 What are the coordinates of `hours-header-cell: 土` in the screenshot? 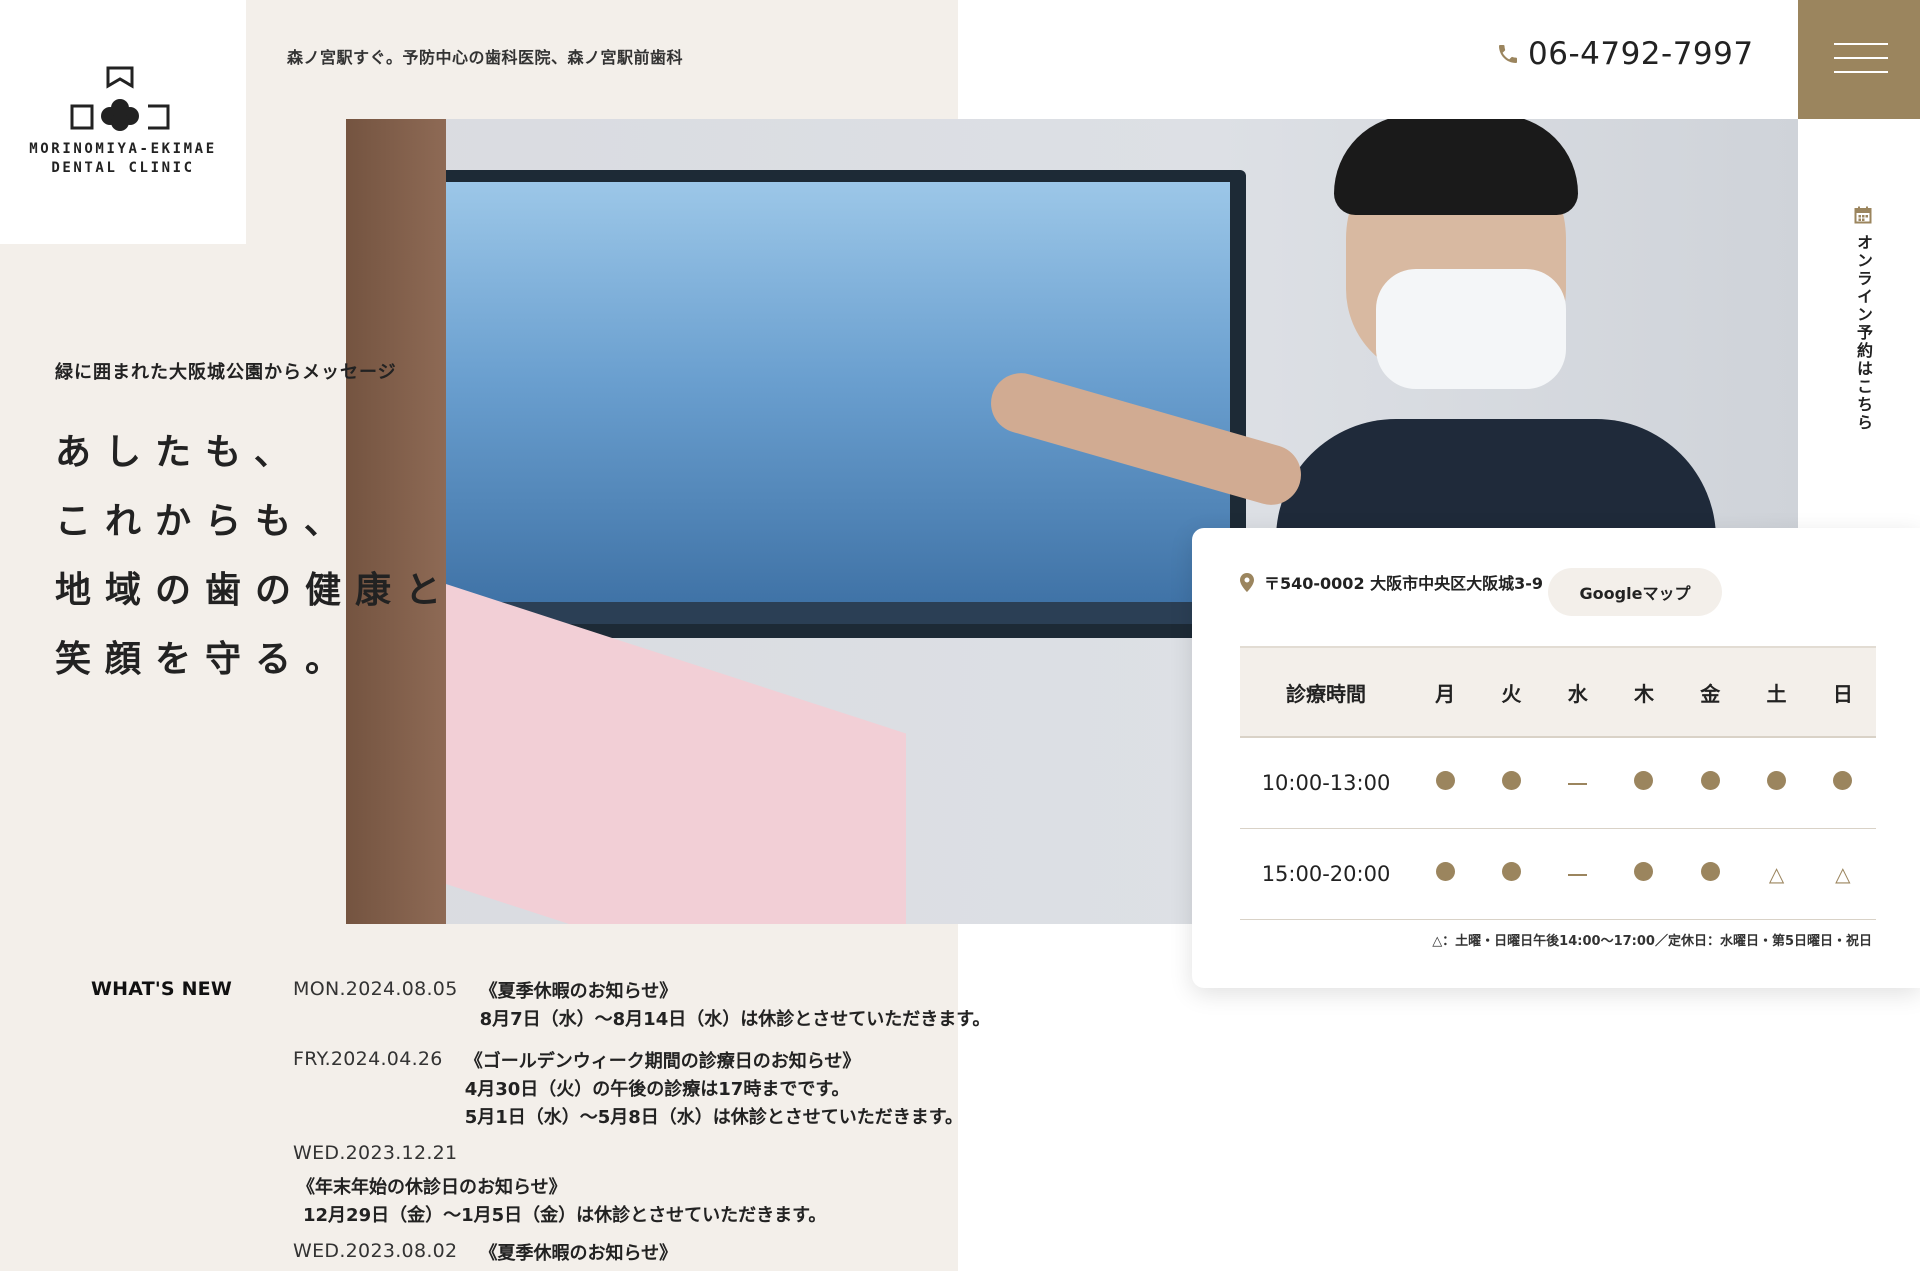 It's located at (1776, 692).